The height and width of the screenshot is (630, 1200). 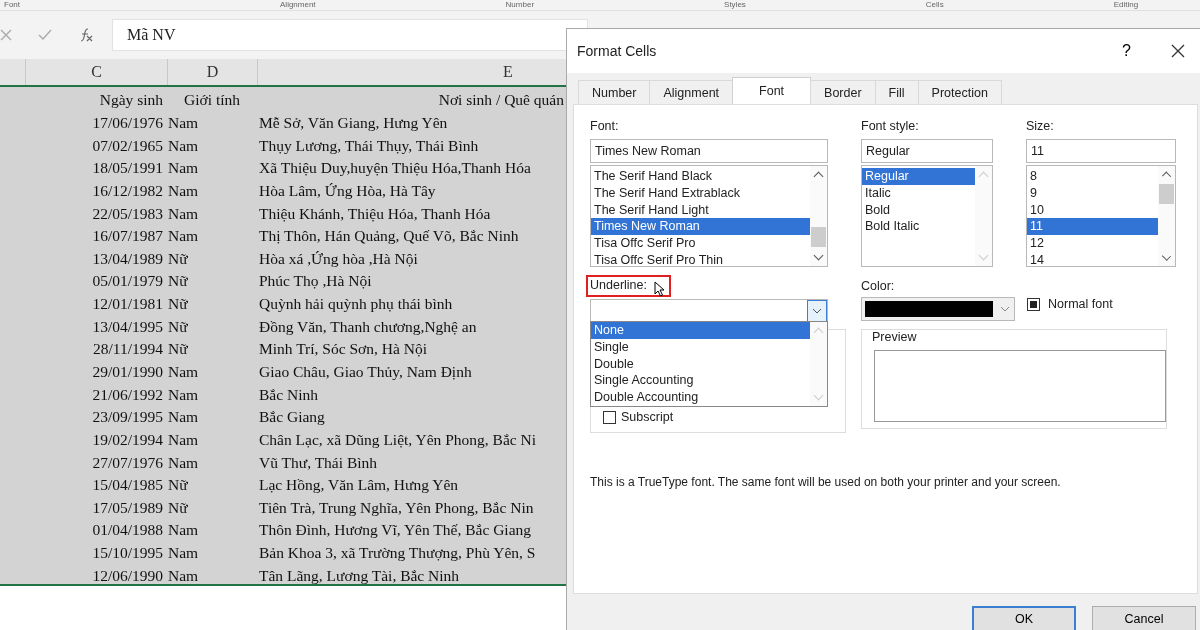 I want to click on size-field: 11, so click(x=1101, y=151).